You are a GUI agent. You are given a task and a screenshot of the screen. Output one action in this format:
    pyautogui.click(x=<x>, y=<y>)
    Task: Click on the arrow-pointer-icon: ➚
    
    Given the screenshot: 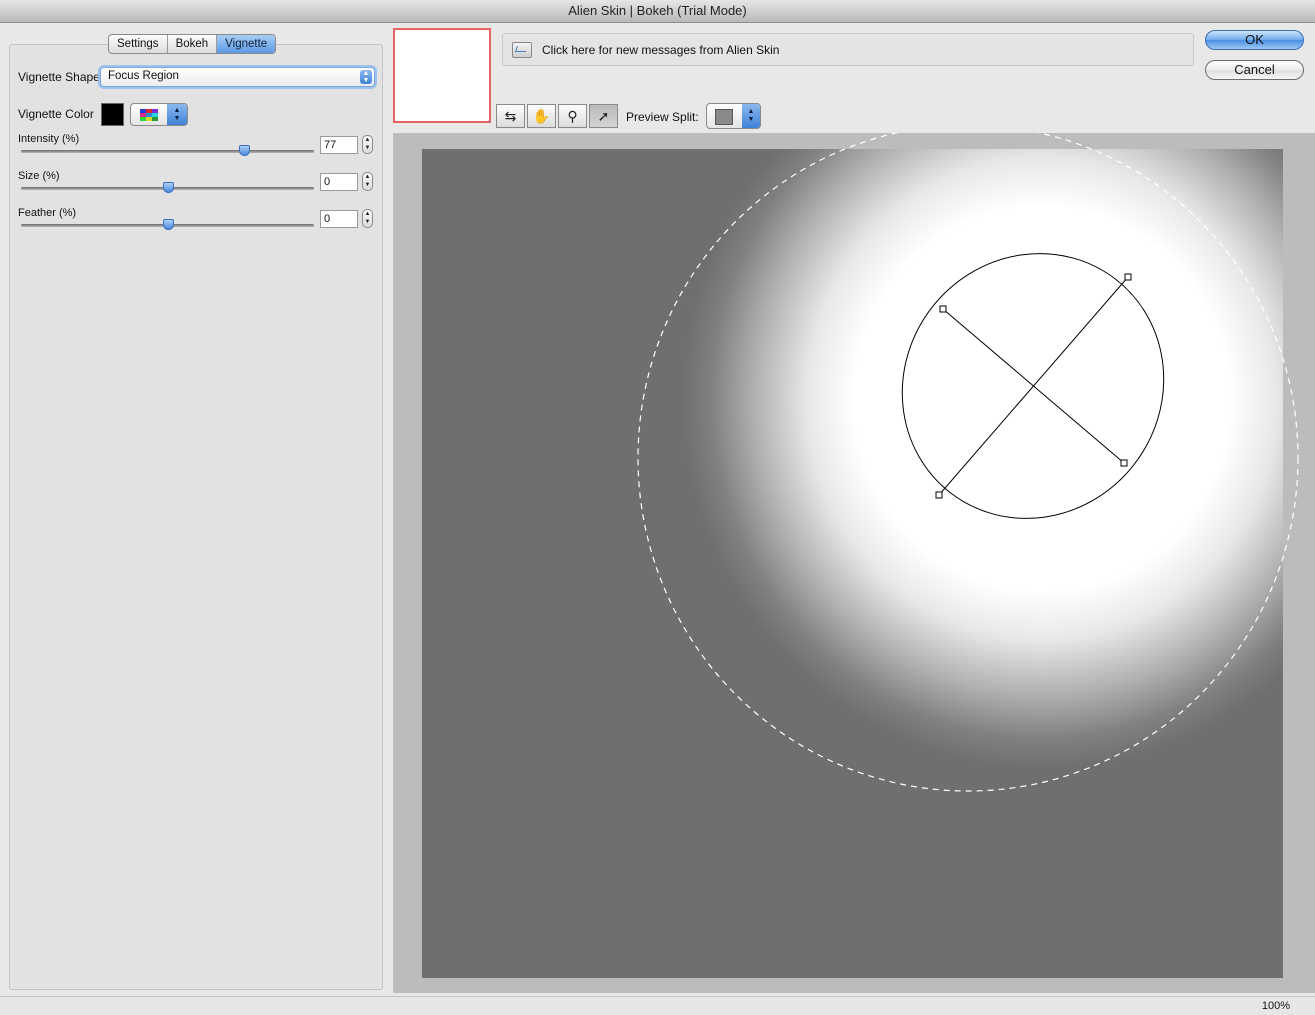 What is the action you would take?
    pyautogui.click(x=603, y=116)
    